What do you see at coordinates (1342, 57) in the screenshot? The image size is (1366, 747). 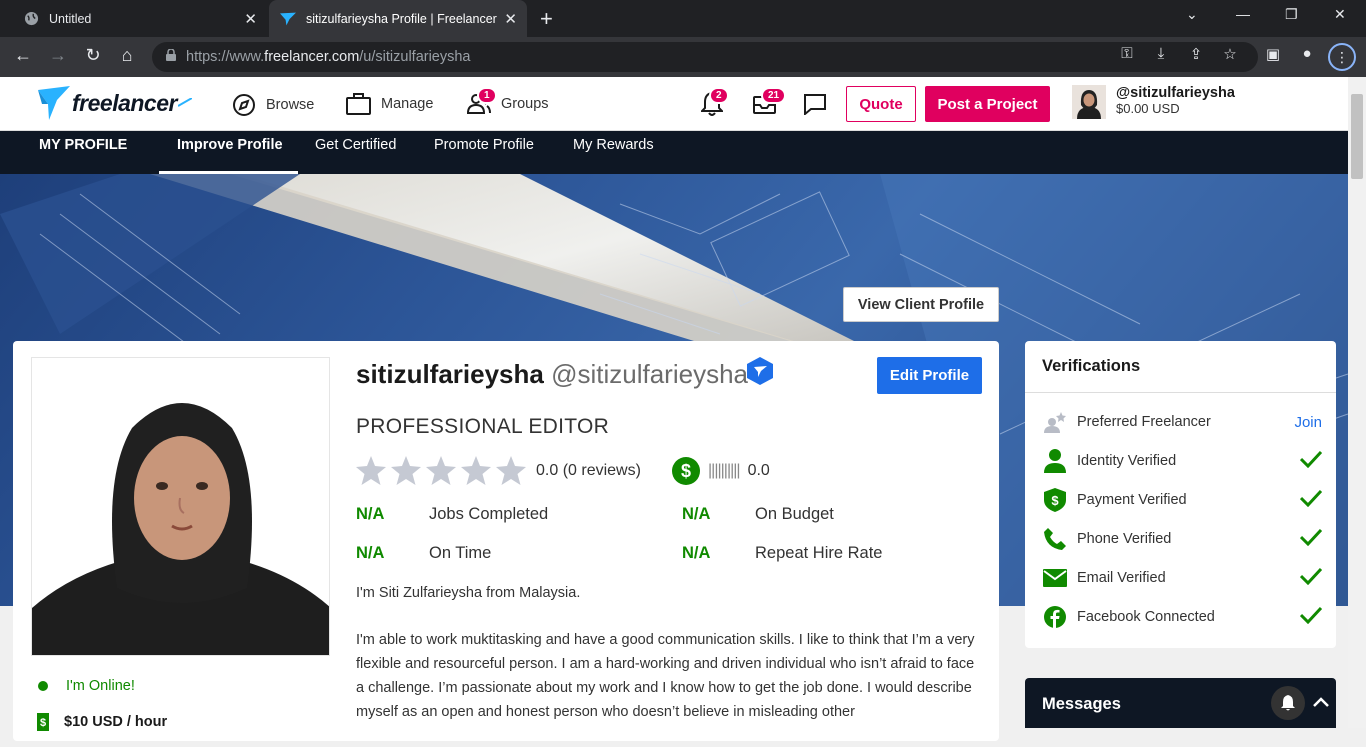 I see `browser-menu-icon: ⋮` at bounding box center [1342, 57].